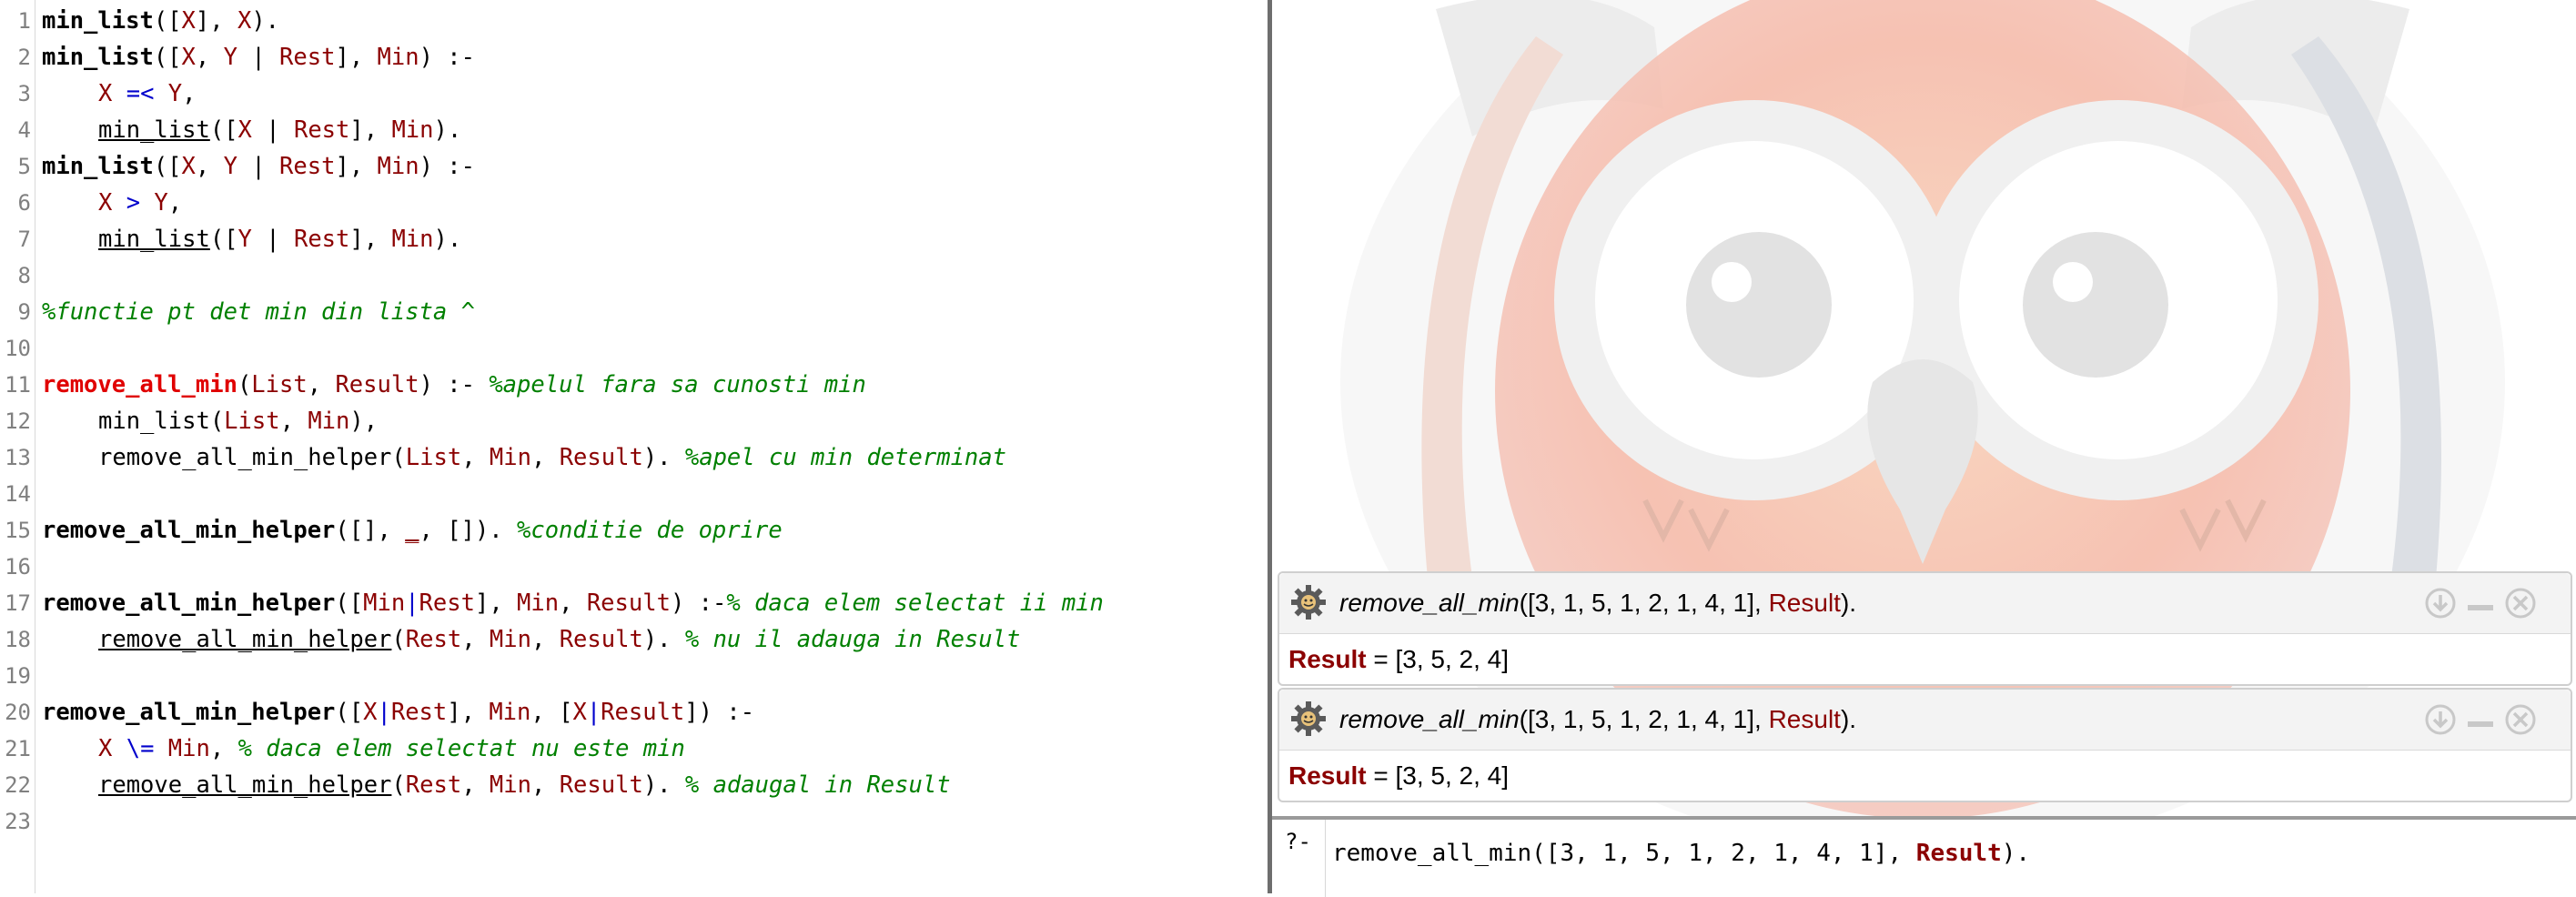 Image resolution: width=2576 pixels, height=897 pixels. What do you see at coordinates (1308, 602) in the screenshot?
I see `gear-icon` at bounding box center [1308, 602].